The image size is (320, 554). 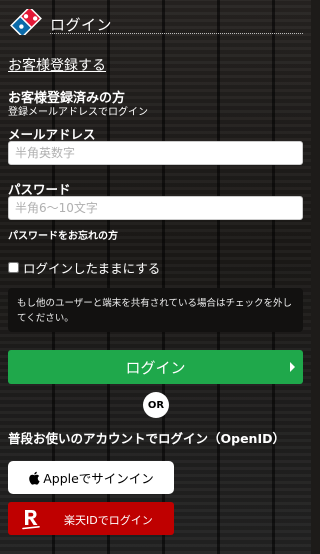 What do you see at coordinates (13, 267) in the screenshot?
I see `keep-logged-in-checkbox` at bounding box center [13, 267].